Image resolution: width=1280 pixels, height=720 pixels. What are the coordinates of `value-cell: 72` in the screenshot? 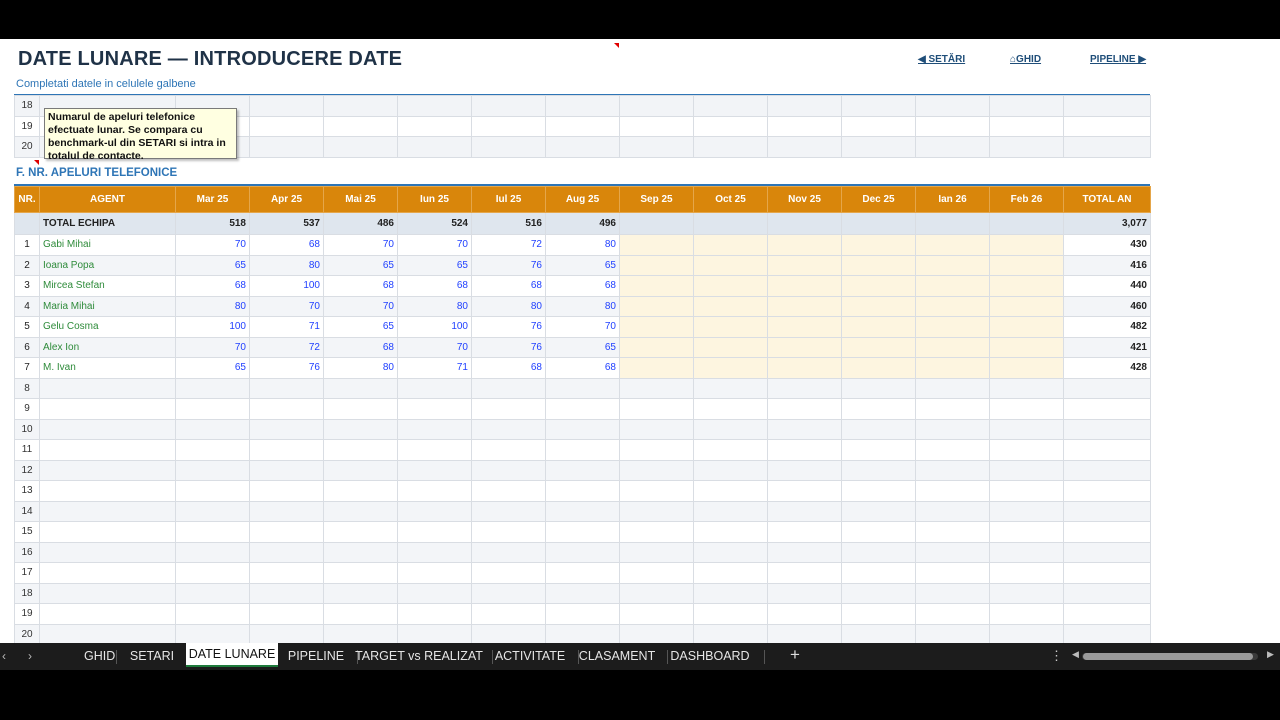 It's located at (286, 347).